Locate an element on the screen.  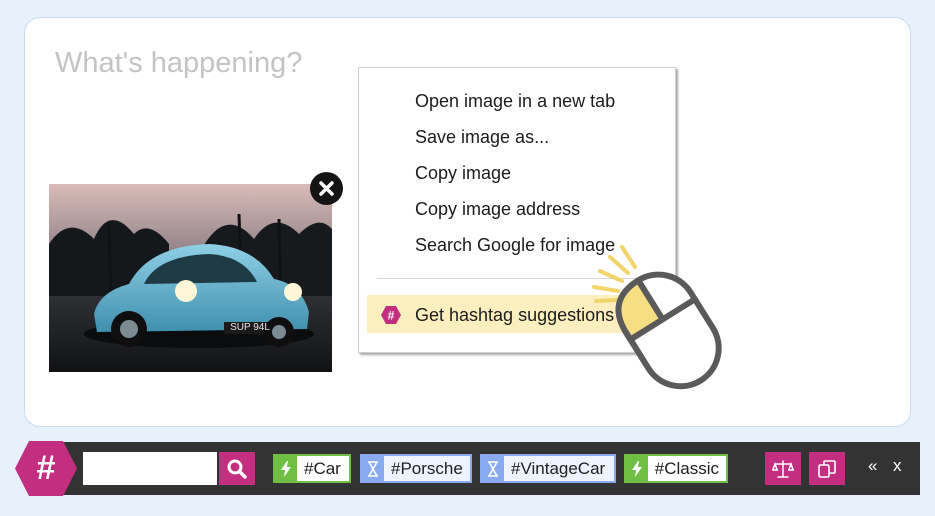
hashtag-logo-symbol: # is located at coordinates (46, 468).